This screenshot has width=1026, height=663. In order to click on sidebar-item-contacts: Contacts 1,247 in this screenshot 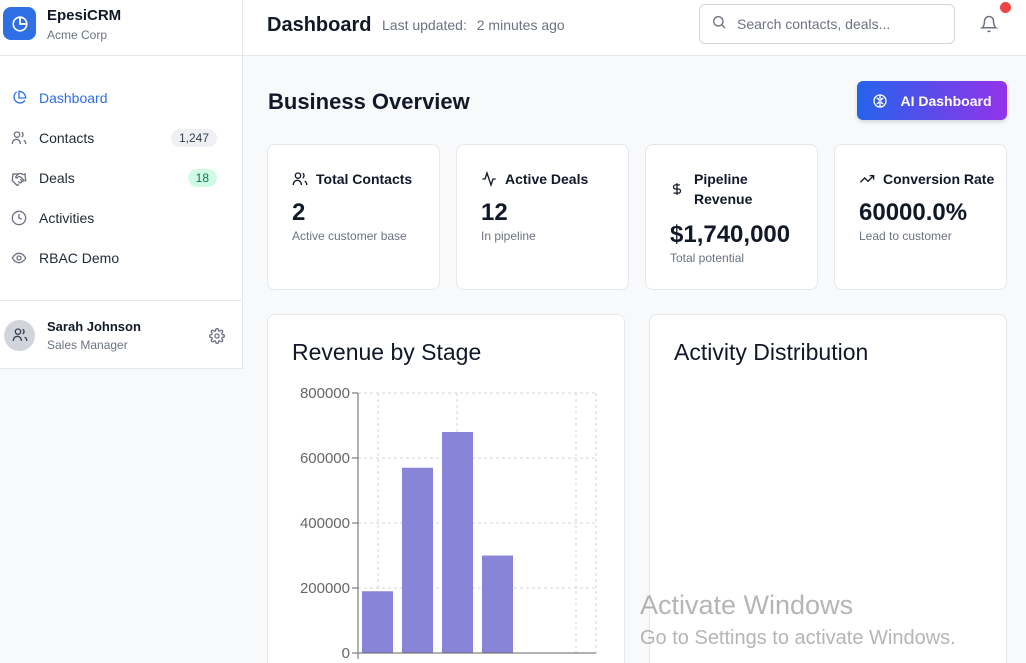, I will do `click(121, 138)`.